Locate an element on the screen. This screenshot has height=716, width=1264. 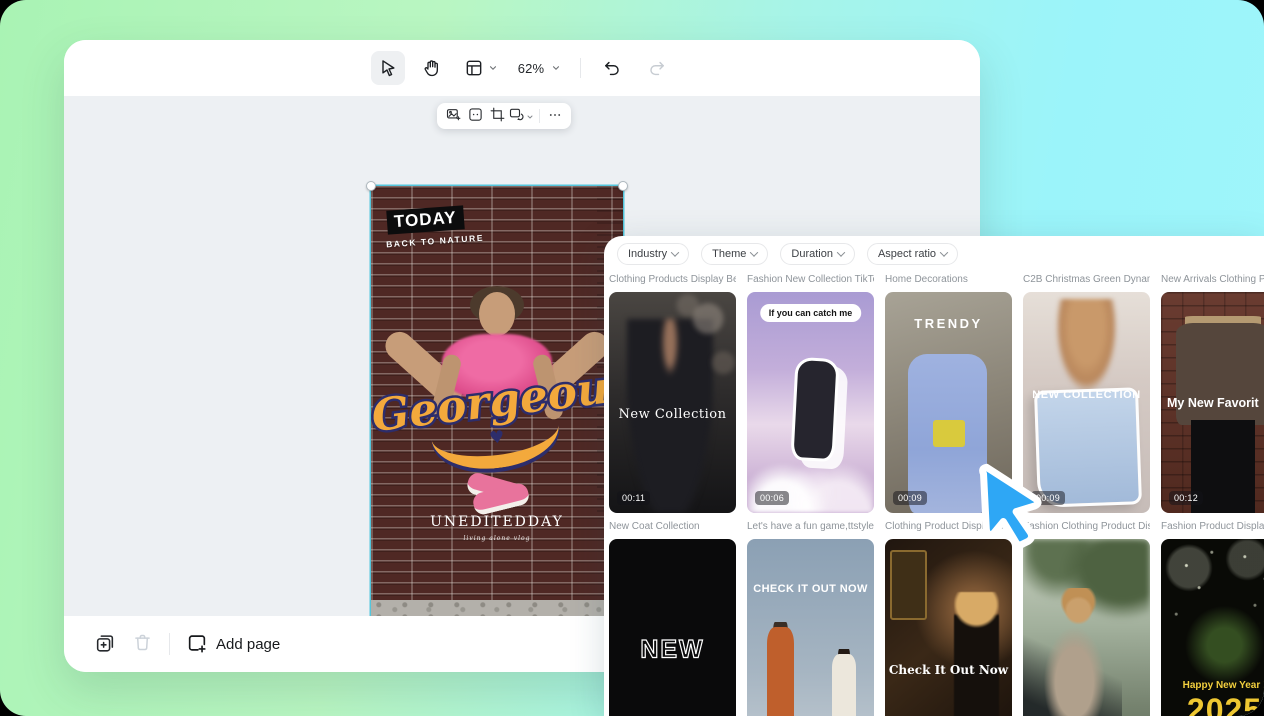
template-card: My New Favorit 00:12 is located at coordinates (1212, 402).